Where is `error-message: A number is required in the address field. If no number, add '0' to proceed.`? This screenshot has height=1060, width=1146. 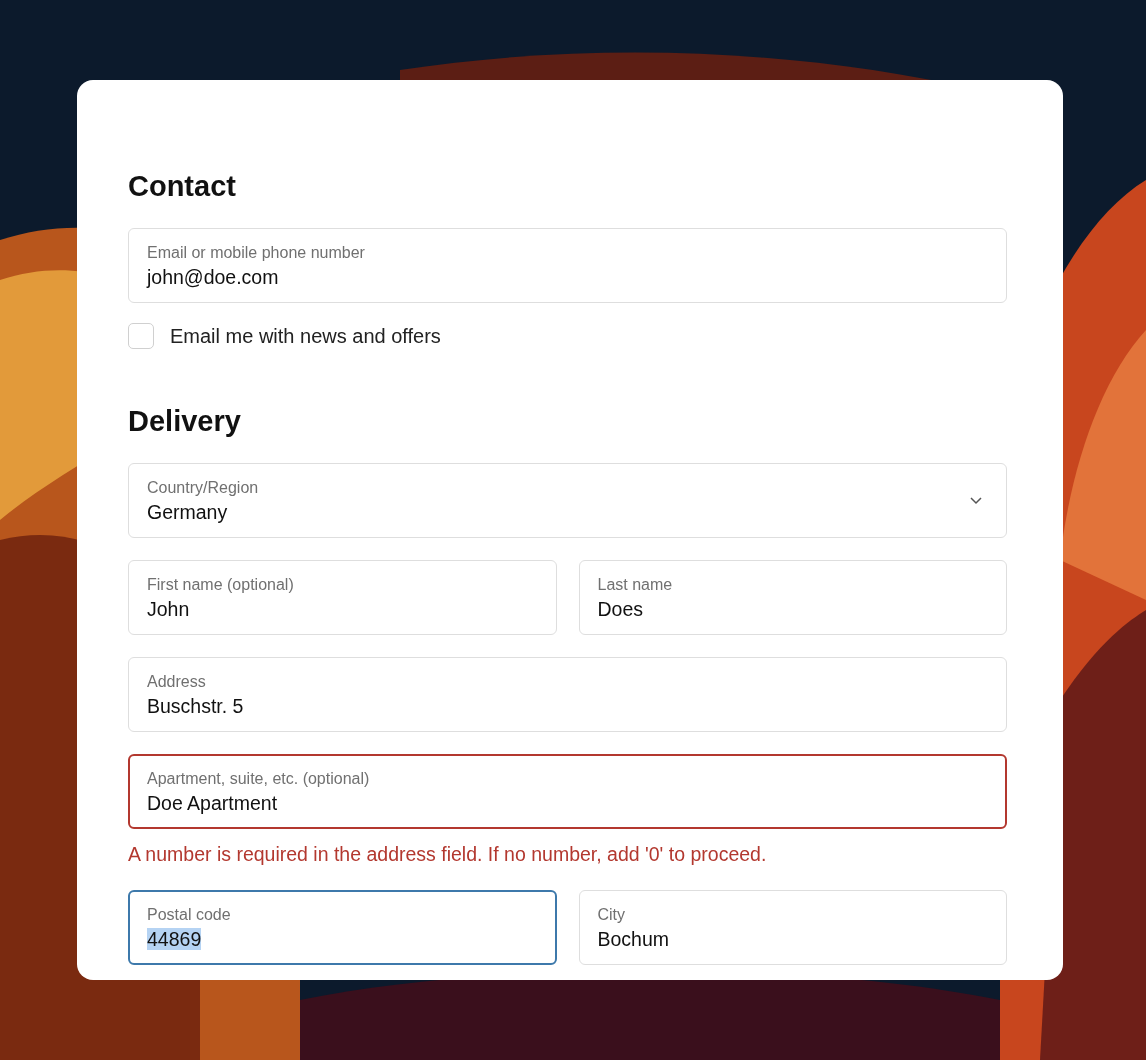
error-message: A number is required in the address field. If no number, add '0' to proceed. is located at coordinates (448, 854).